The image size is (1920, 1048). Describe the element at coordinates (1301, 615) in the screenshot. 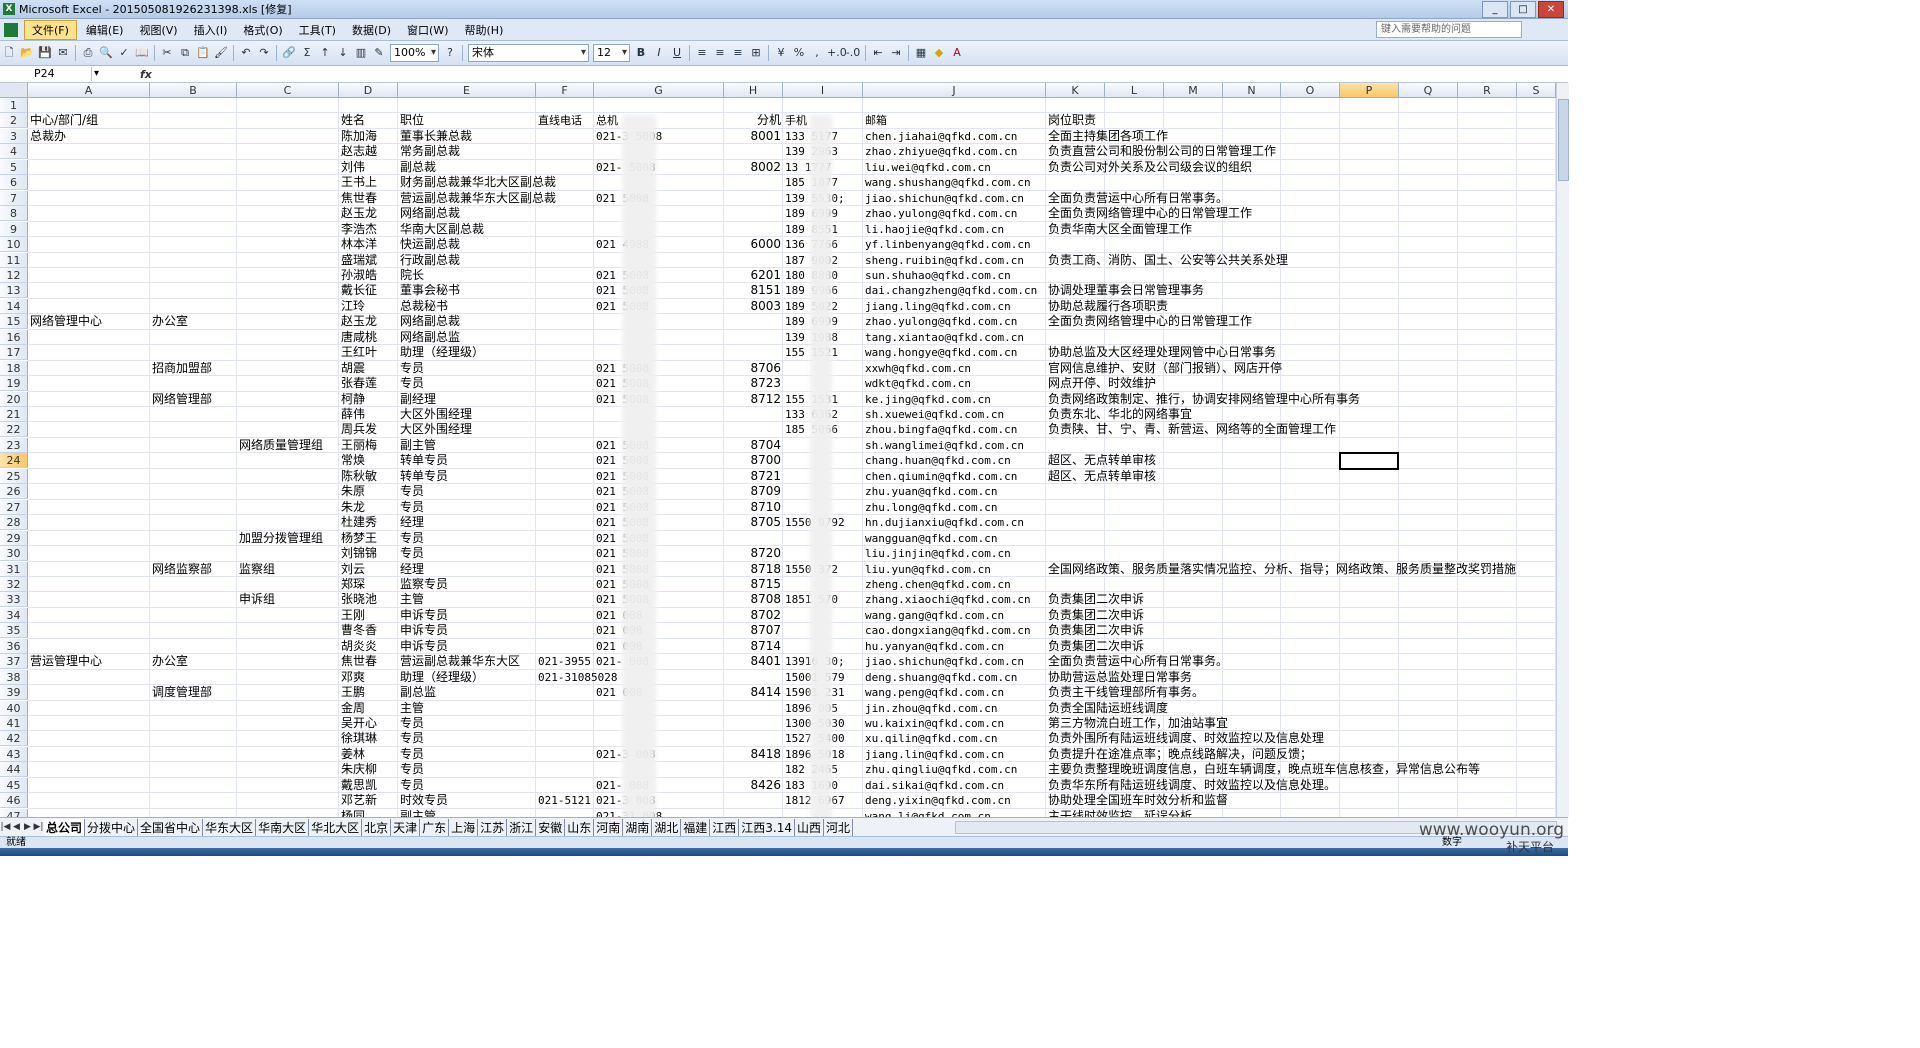

I see `cell-k34: 负责集团二次申诉` at that location.